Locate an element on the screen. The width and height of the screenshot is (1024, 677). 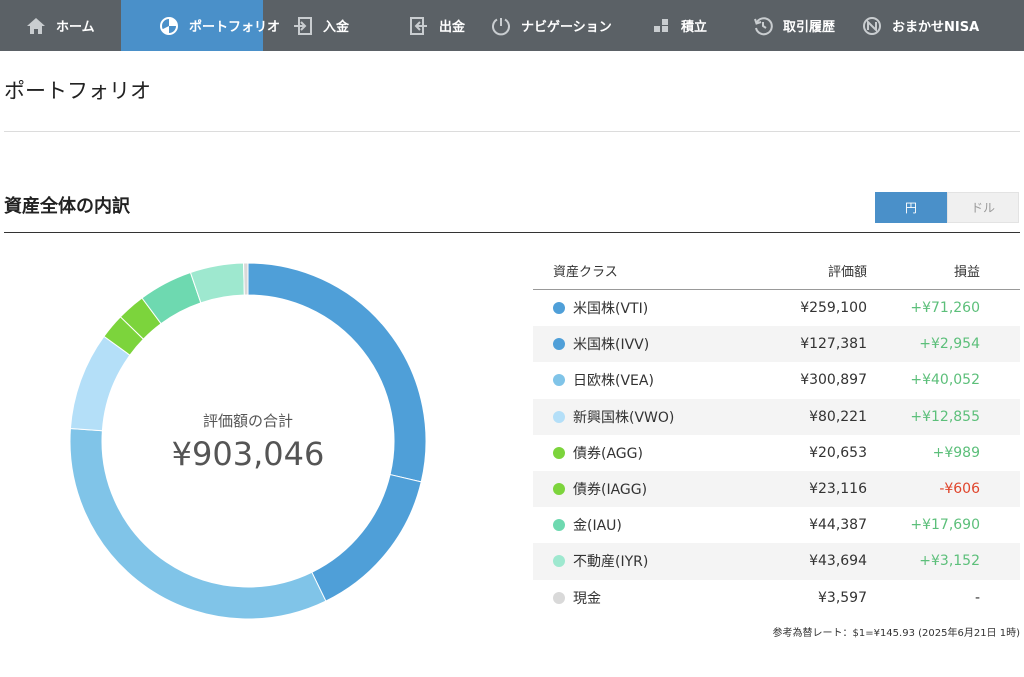
nav-item-label: ナビゲーション is located at coordinates (566, 27).